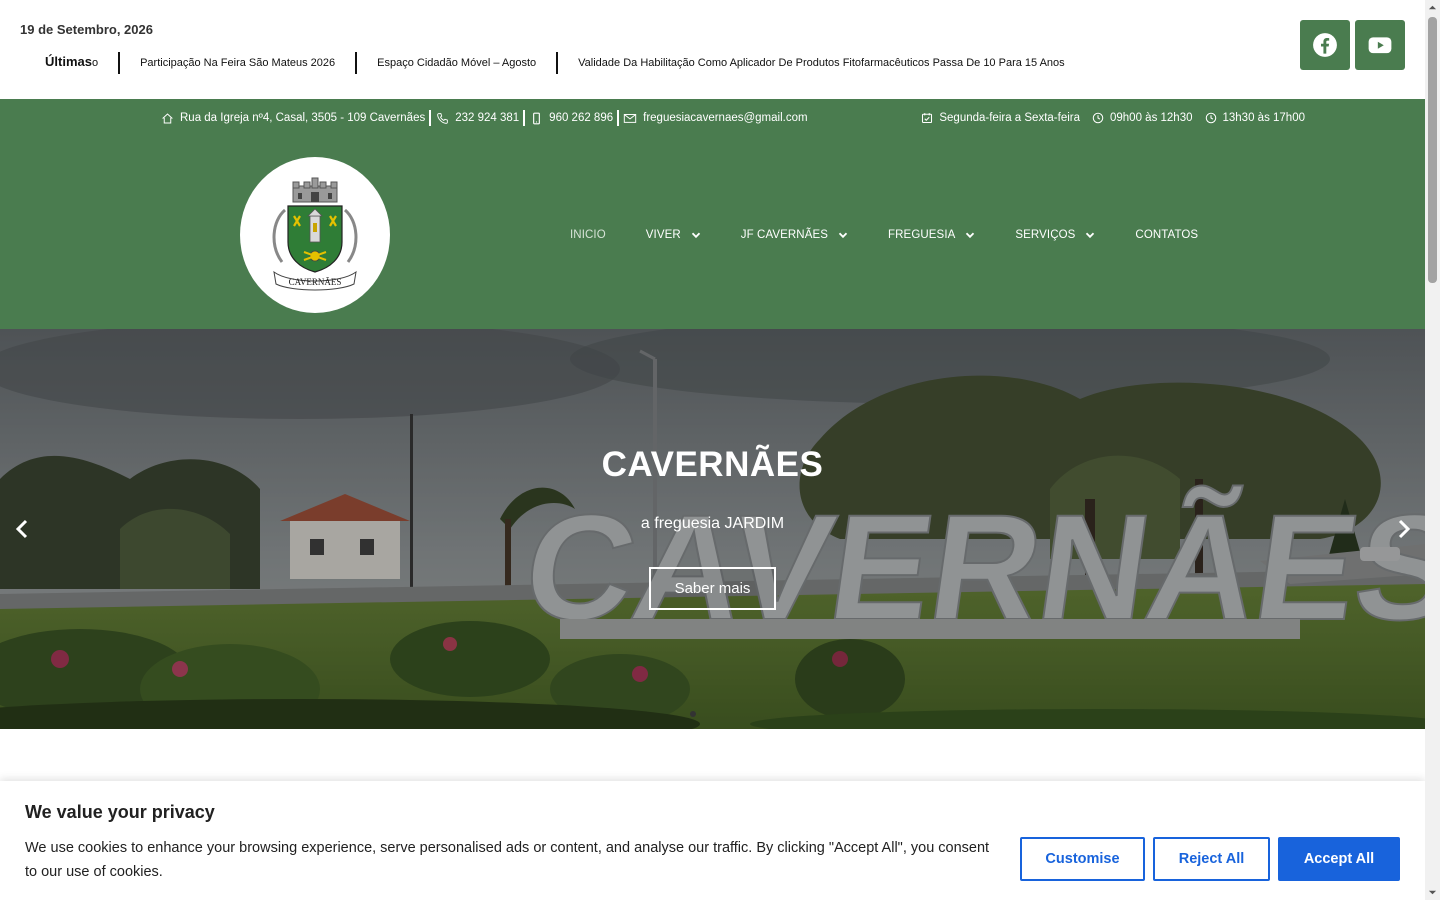 The image size is (1440, 900). Describe the element at coordinates (487, 118) in the screenshot. I see `phone-text: 232 924 381` at that location.